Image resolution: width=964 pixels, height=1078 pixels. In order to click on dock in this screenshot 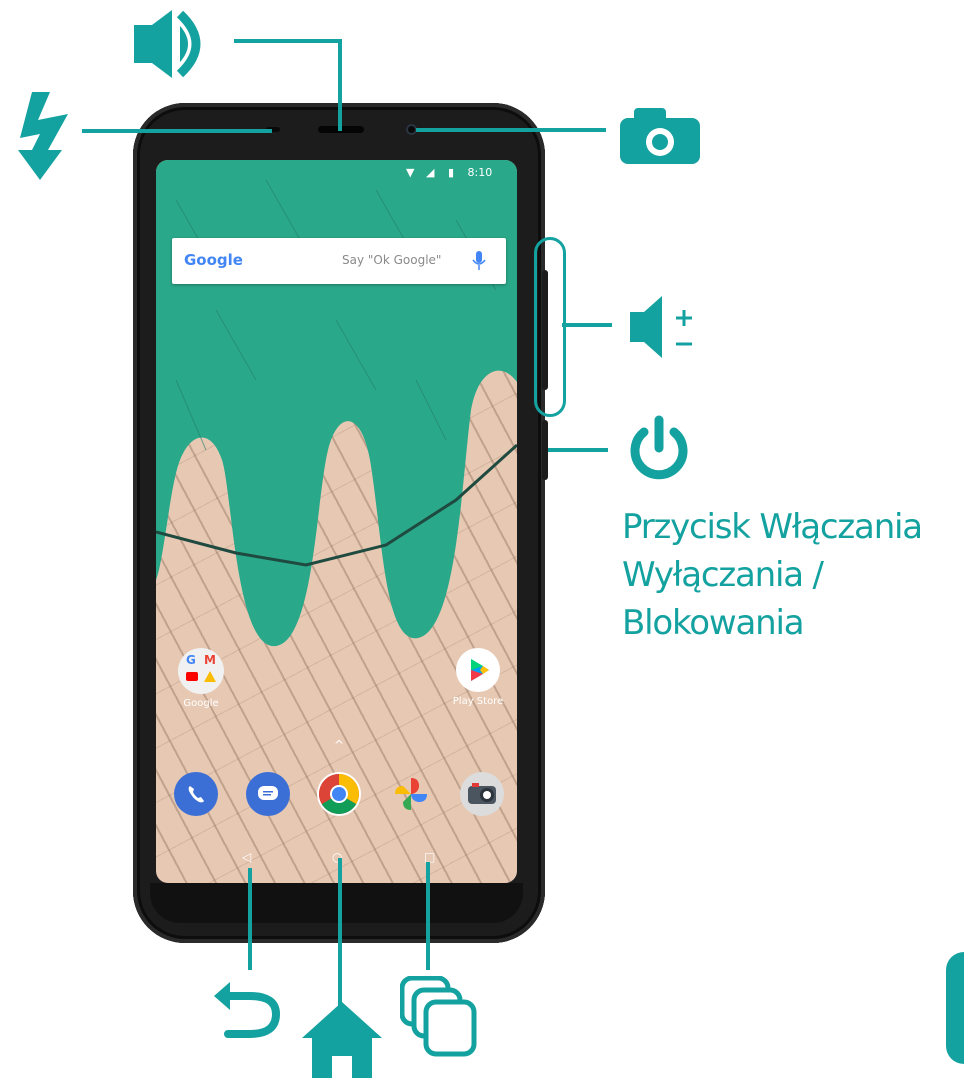, I will do `click(339, 797)`.